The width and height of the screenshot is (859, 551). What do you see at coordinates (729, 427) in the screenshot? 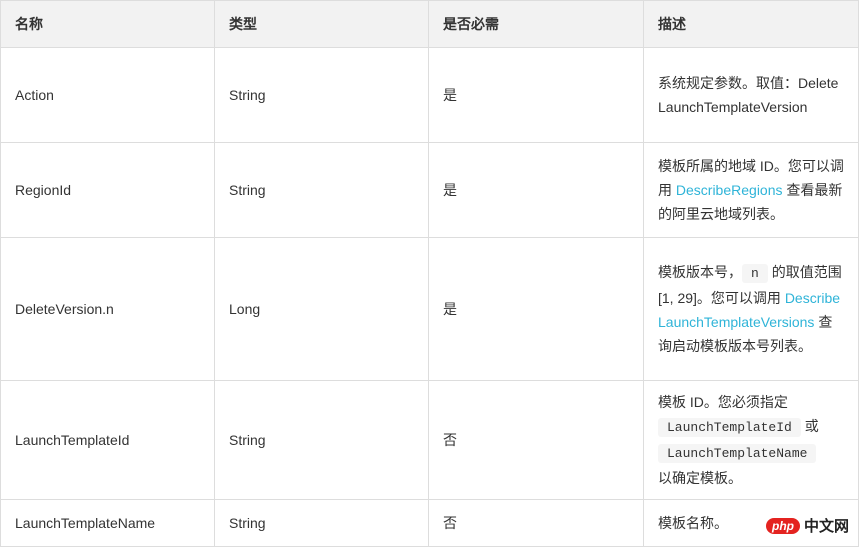
I see `inline-code: LaunchTemplateId` at bounding box center [729, 427].